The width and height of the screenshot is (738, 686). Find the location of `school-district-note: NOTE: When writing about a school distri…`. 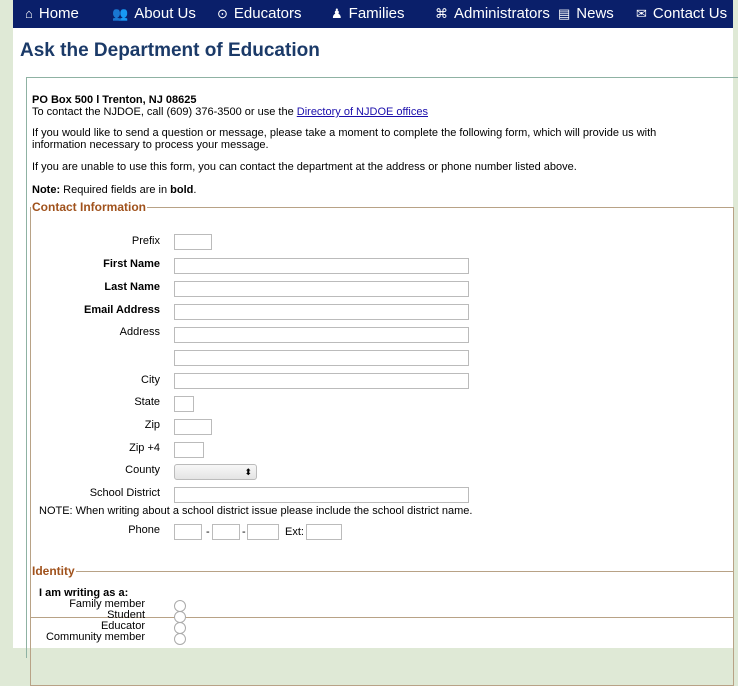

school-district-note: NOTE: When writing about a school distri… is located at coordinates (256, 511).